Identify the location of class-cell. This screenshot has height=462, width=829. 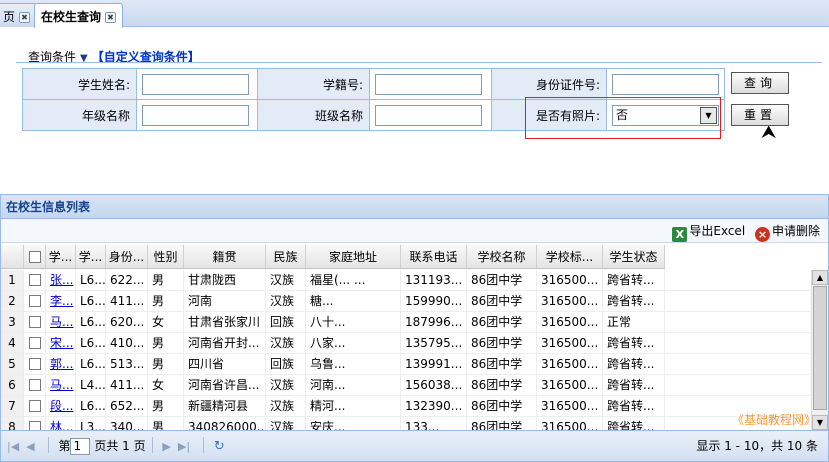
(430, 115).